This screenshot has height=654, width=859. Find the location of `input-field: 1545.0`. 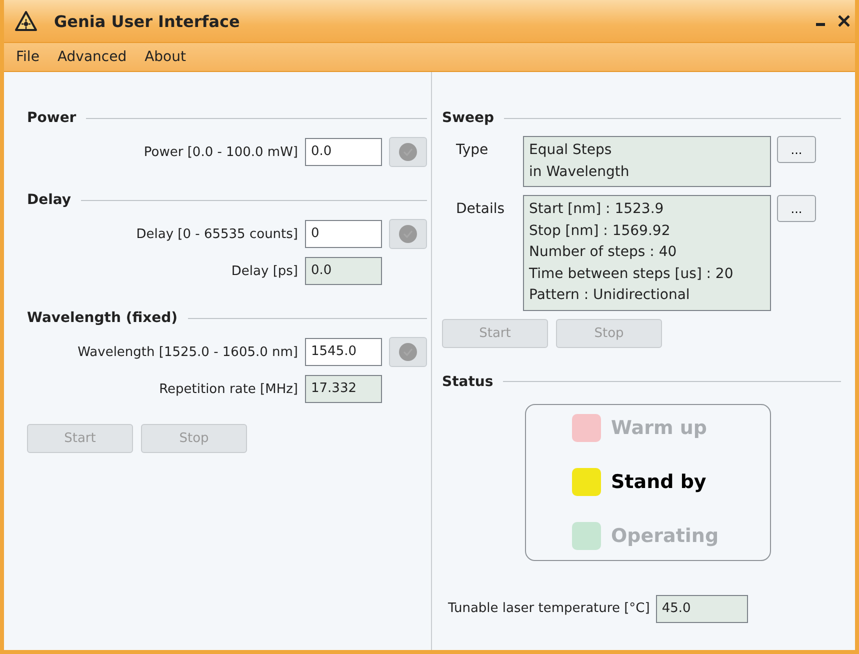

input-field: 1545.0 is located at coordinates (343, 352).